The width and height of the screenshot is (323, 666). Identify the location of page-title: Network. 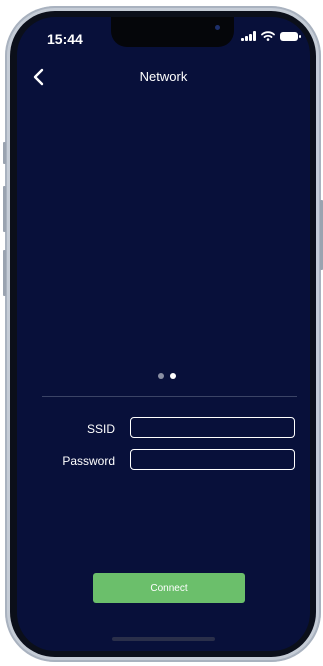
(163, 76).